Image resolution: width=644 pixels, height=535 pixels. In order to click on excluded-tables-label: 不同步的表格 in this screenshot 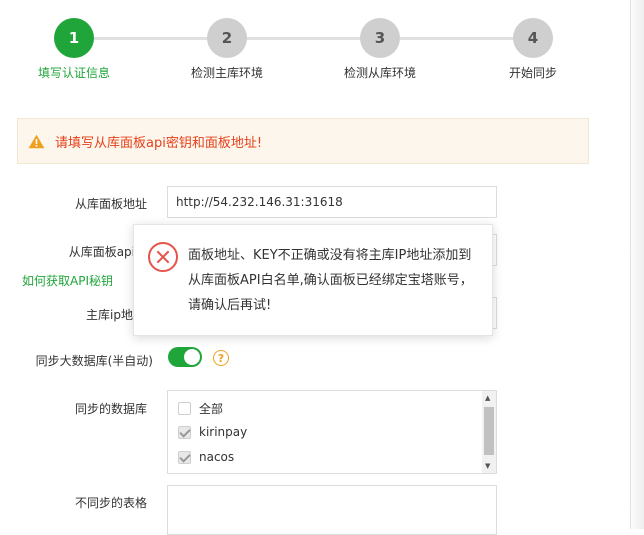, I will do `click(110, 503)`.